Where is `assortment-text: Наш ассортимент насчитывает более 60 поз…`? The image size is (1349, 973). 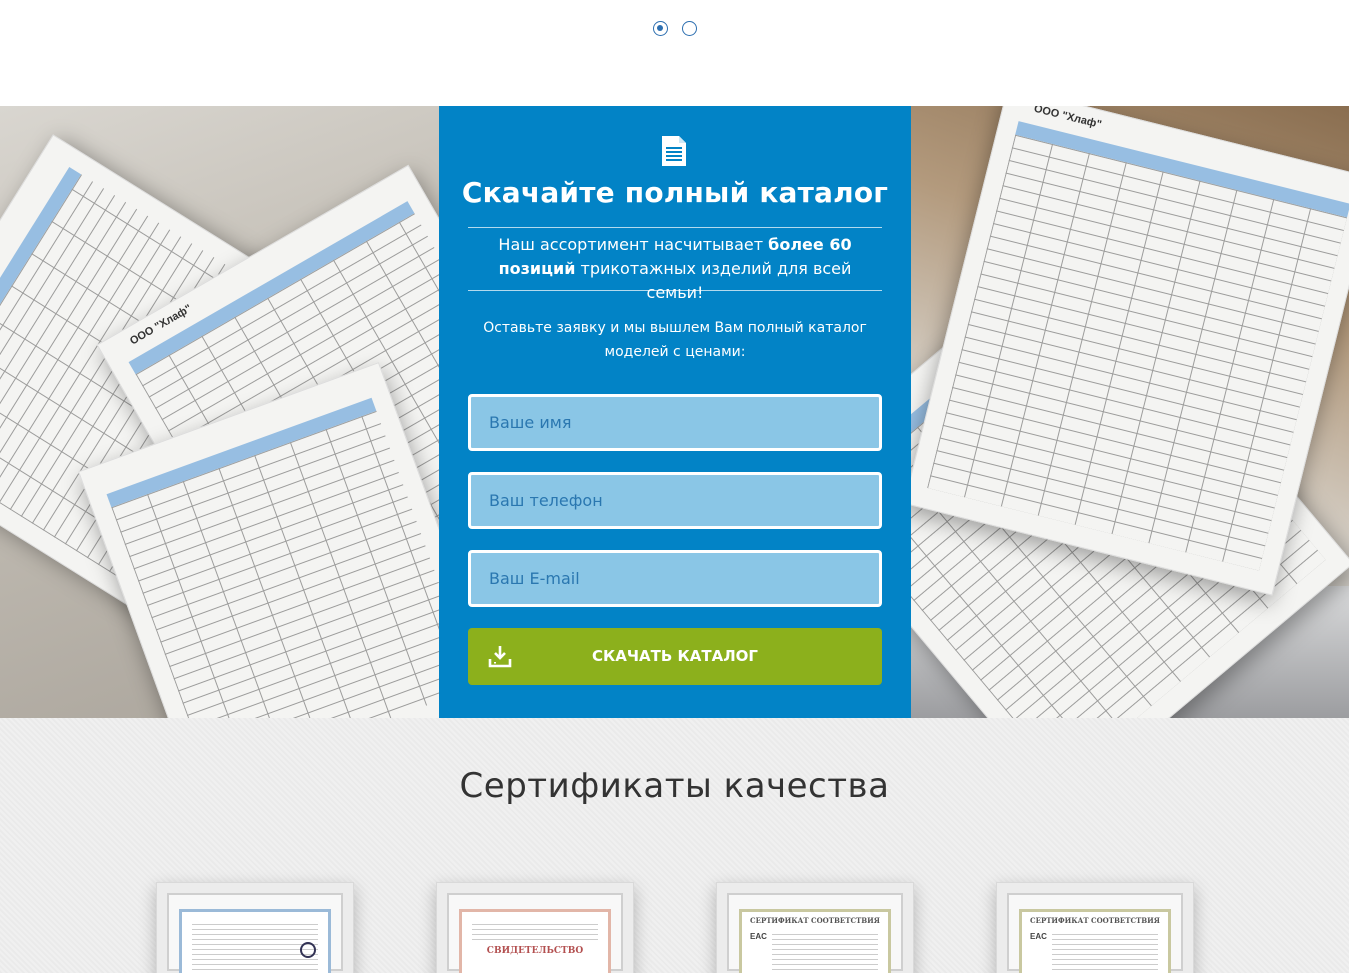
assortment-text: Наш ассортимент насчитывает более 60 поз… is located at coordinates (675, 269).